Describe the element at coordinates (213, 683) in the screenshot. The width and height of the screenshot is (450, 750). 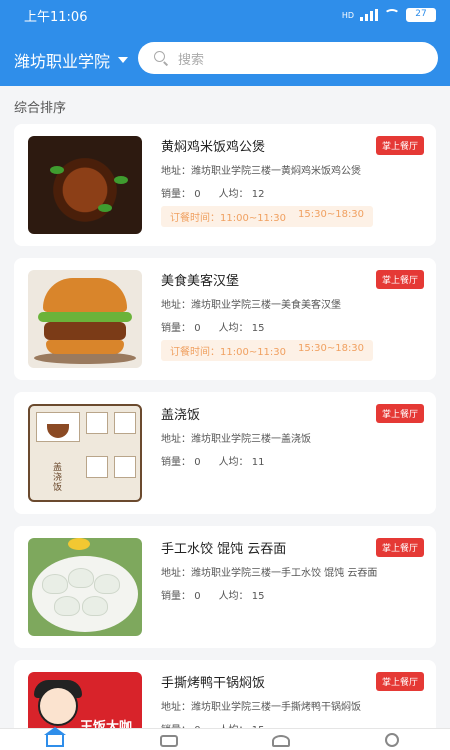
I see `restaurant-name: 手撕烤鸭干锅焖饭` at that location.